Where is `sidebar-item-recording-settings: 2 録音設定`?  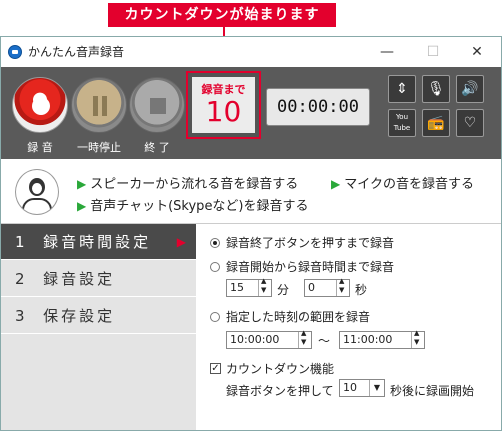
sidebar-item-recording-settings: 2 録音設定 is located at coordinates (98, 279).